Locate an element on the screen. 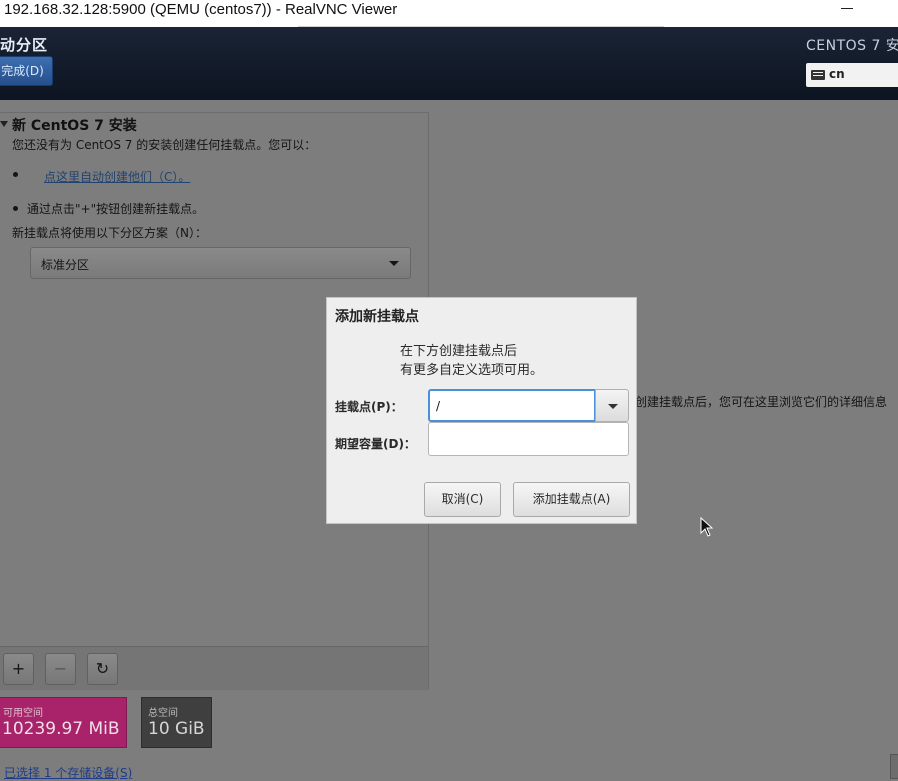 The image size is (898, 781). reset-all-button-edge is located at coordinates (894, 766).